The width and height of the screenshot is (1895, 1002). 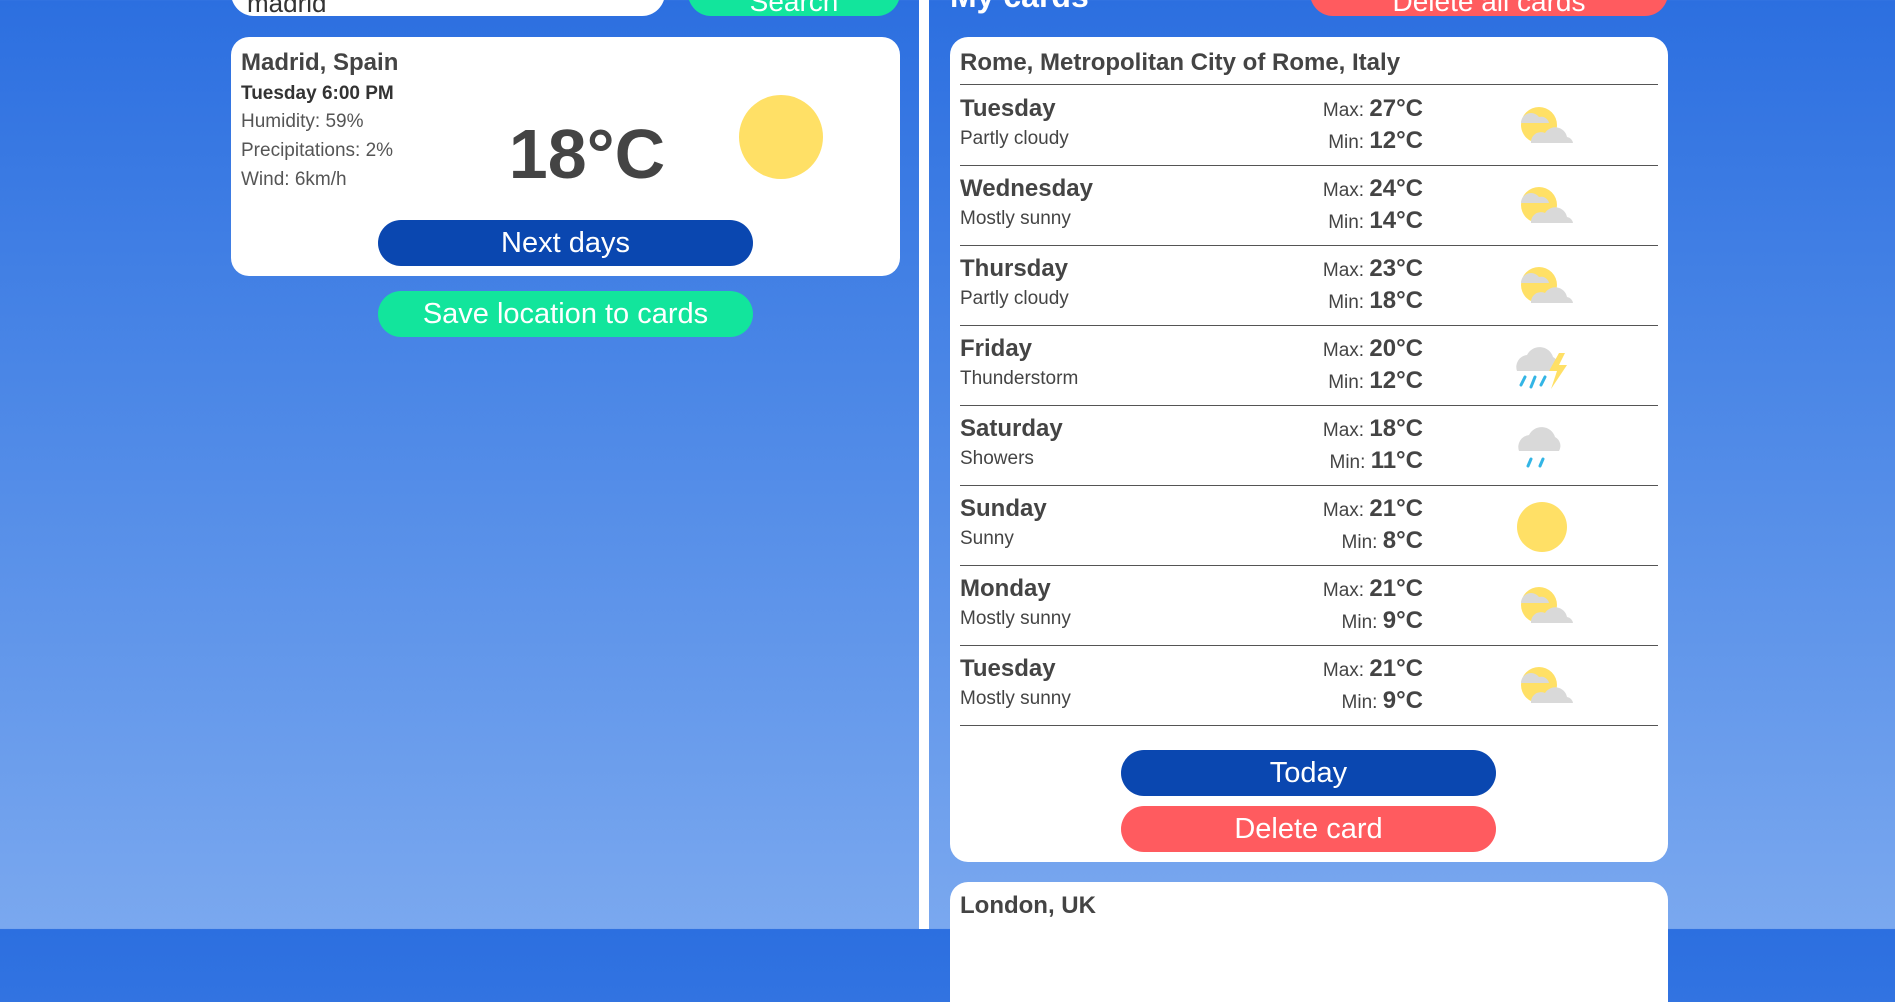 What do you see at coordinates (1309, 205) in the screenshot?
I see `forecast-row: Wednesday Mostly sunny Max: 24°C Min: 14°C` at bounding box center [1309, 205].